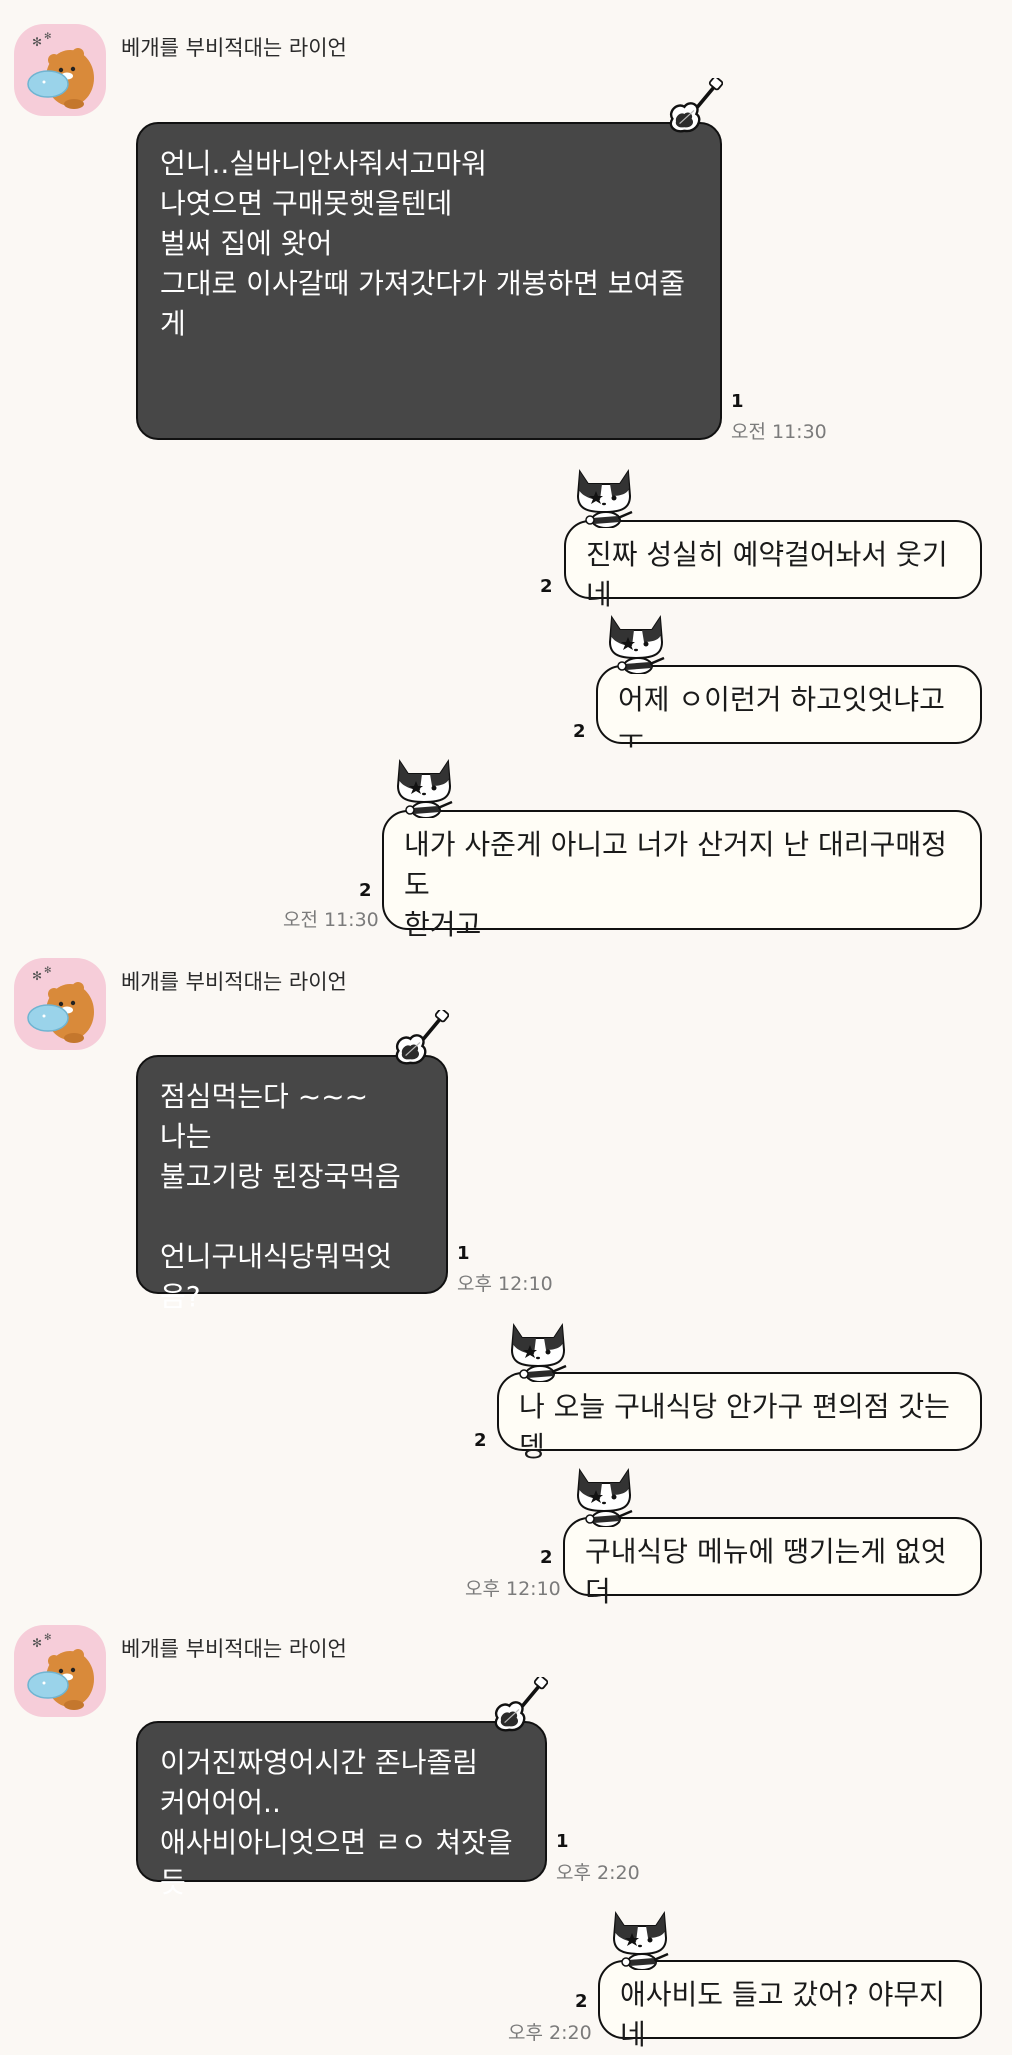 This screenshot has height=2055, width=1012. Describe the element at coordinates (773, 565) in the screenshot. I see `message-bubble-outgoing: 진짜 성실히 예약걸어놔서 웃기네` at that location.